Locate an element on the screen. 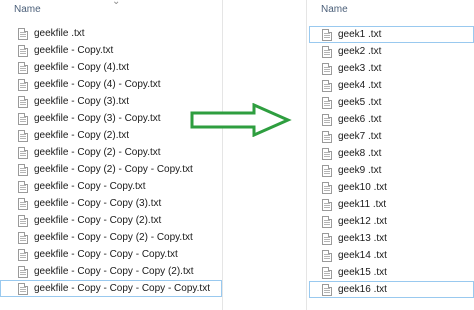 This screenshot has height=310, width=474. file-name: geekfile - Copy (4).txt is located at coordinates (82, 67).